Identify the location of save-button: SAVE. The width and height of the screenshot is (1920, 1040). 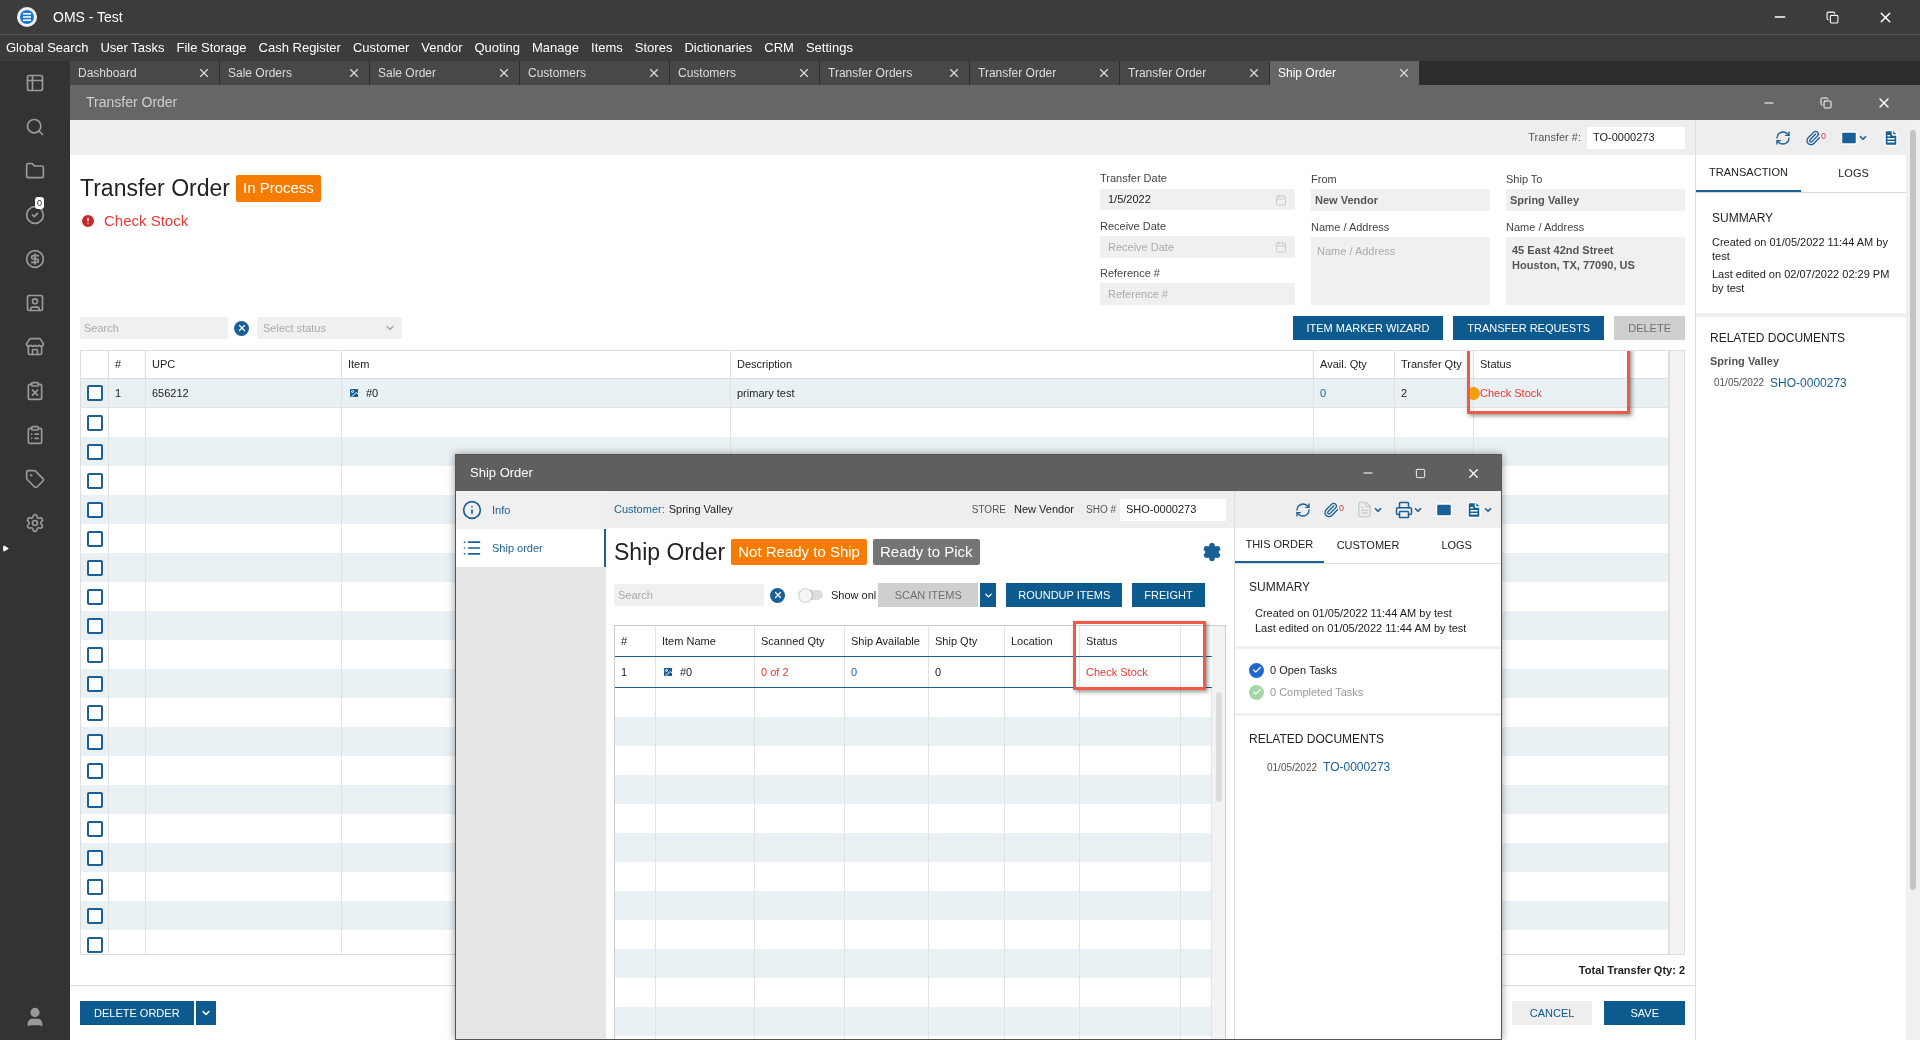
(1644, 1013).